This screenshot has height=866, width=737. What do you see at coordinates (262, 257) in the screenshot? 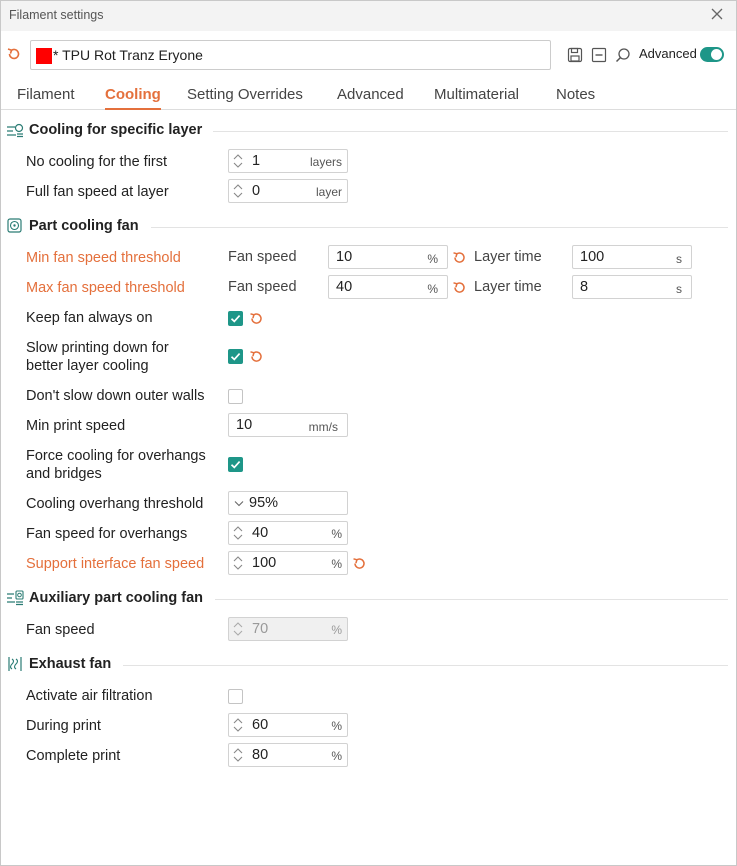
I see `min-fan-speed-label: Fan speed` at bounding box center [262, 257].